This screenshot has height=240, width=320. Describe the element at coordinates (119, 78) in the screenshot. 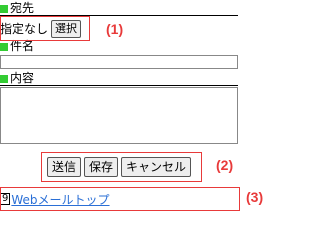

I see `body-header: 内容` at that location.